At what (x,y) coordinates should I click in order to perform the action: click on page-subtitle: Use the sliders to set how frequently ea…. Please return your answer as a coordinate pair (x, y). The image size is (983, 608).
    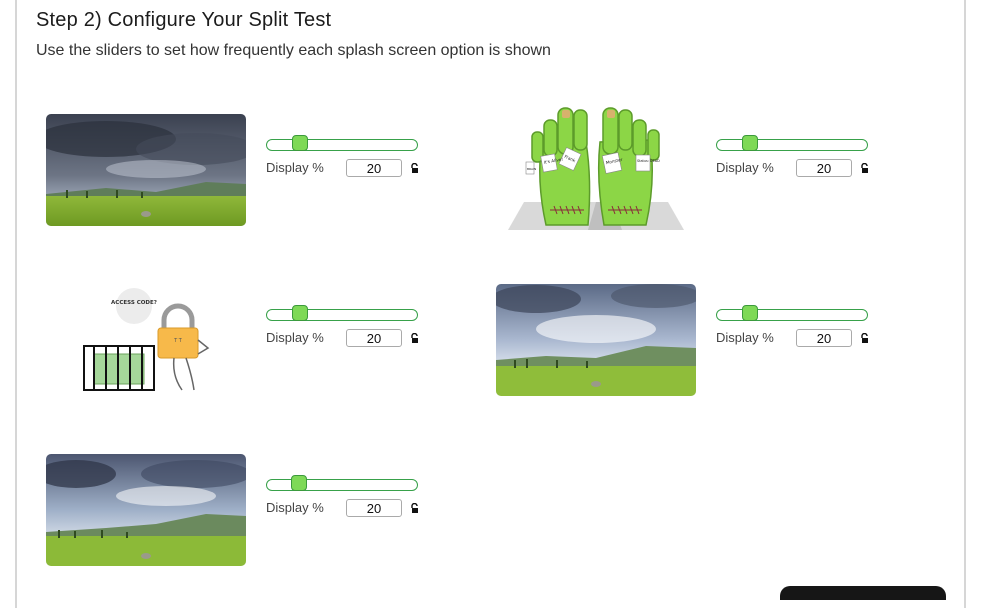
    Looking at the image, I should click on (293, 50).